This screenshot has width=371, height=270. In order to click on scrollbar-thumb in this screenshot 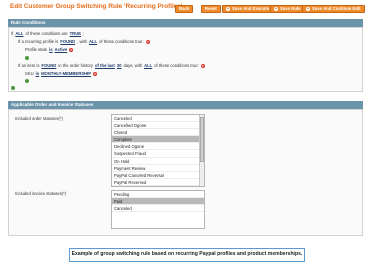, I will do `click(202, 139)`.